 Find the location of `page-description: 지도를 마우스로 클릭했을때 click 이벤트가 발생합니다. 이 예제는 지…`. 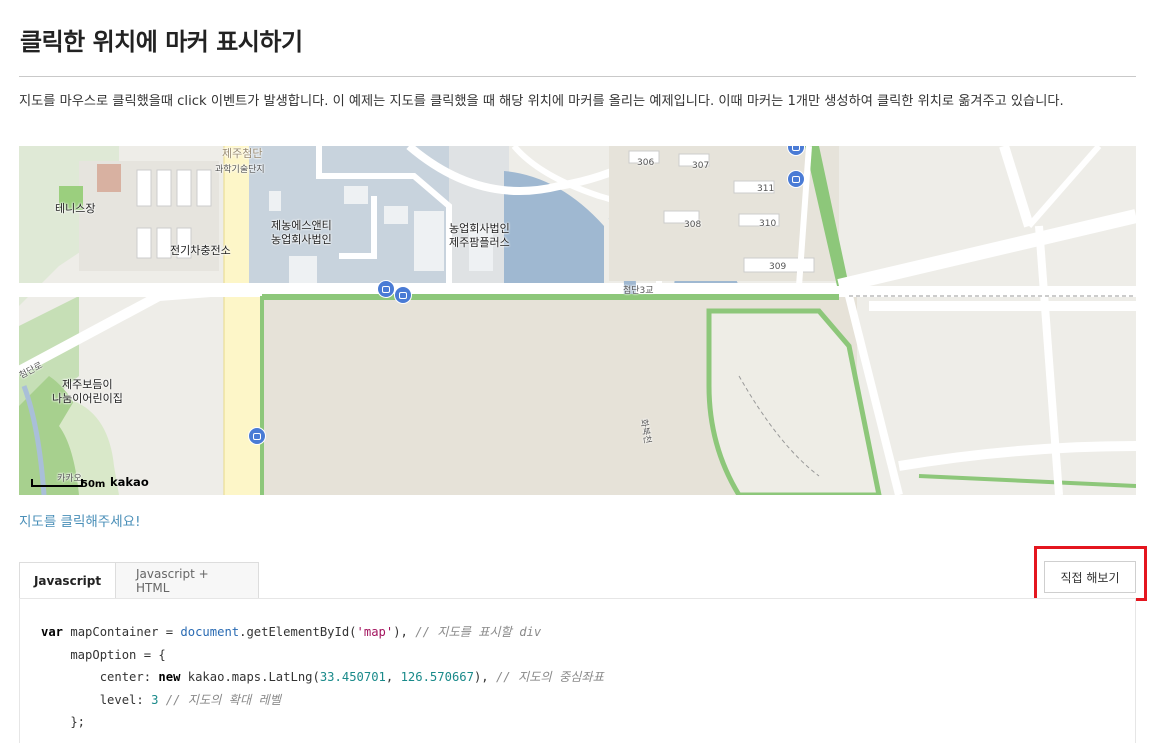

page-description: 지도를 마우스로 클릭했을때 click 이벤트가 발생합니다. 이 예제는 지… is located at coordinates (541, 101).